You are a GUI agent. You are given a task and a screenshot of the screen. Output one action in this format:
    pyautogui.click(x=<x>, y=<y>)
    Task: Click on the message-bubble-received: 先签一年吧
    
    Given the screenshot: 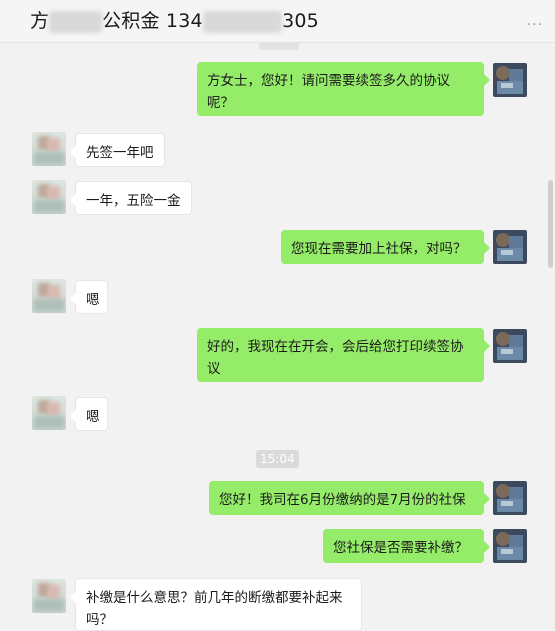 What is the action you would take?
    pyautogui.click(x=117, y=150)
    